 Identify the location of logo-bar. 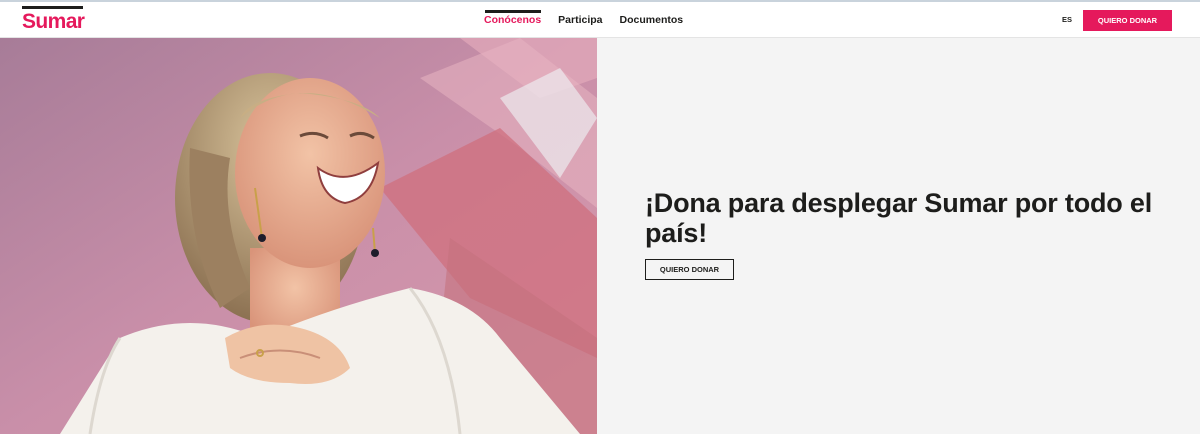
(52, 7).